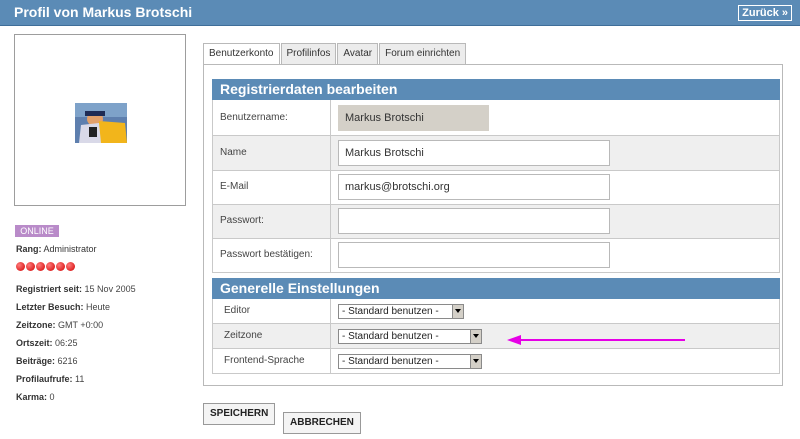 The height and width of the screenshot is (439, 800). I want to click on rank-line: Rang: Administrator, so click(56, 249).